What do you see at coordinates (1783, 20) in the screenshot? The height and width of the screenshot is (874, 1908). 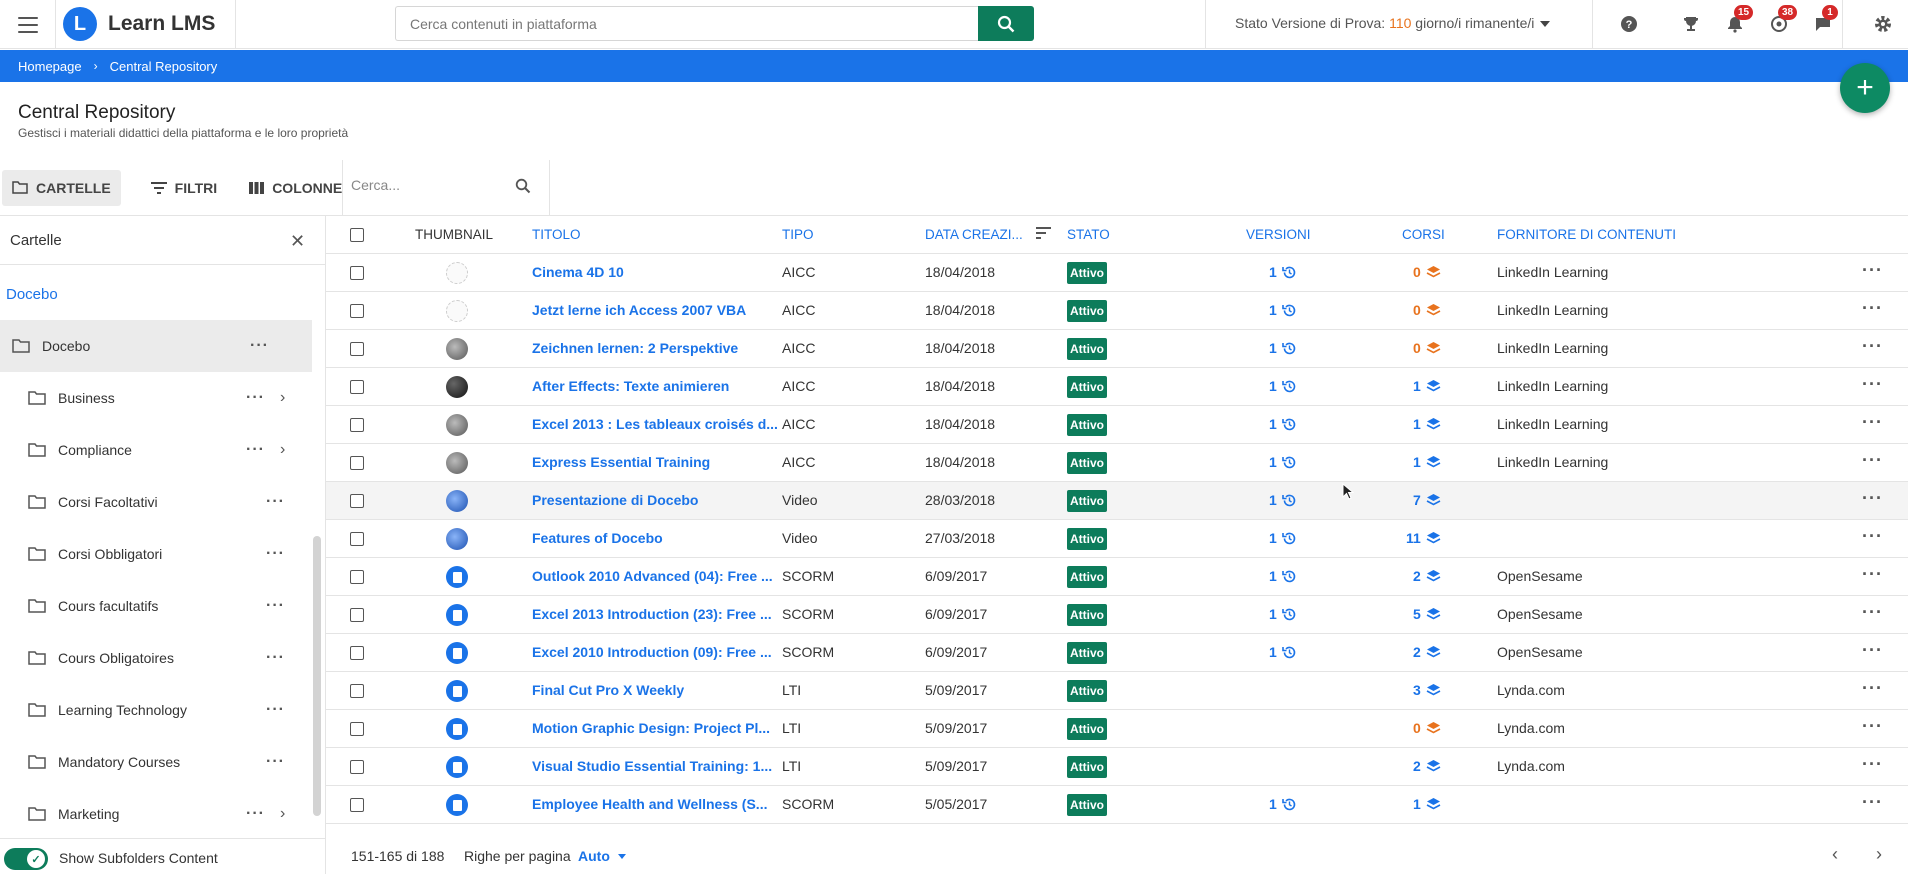 I see `messages-icon: 38` at bounding box center [1783, 20].